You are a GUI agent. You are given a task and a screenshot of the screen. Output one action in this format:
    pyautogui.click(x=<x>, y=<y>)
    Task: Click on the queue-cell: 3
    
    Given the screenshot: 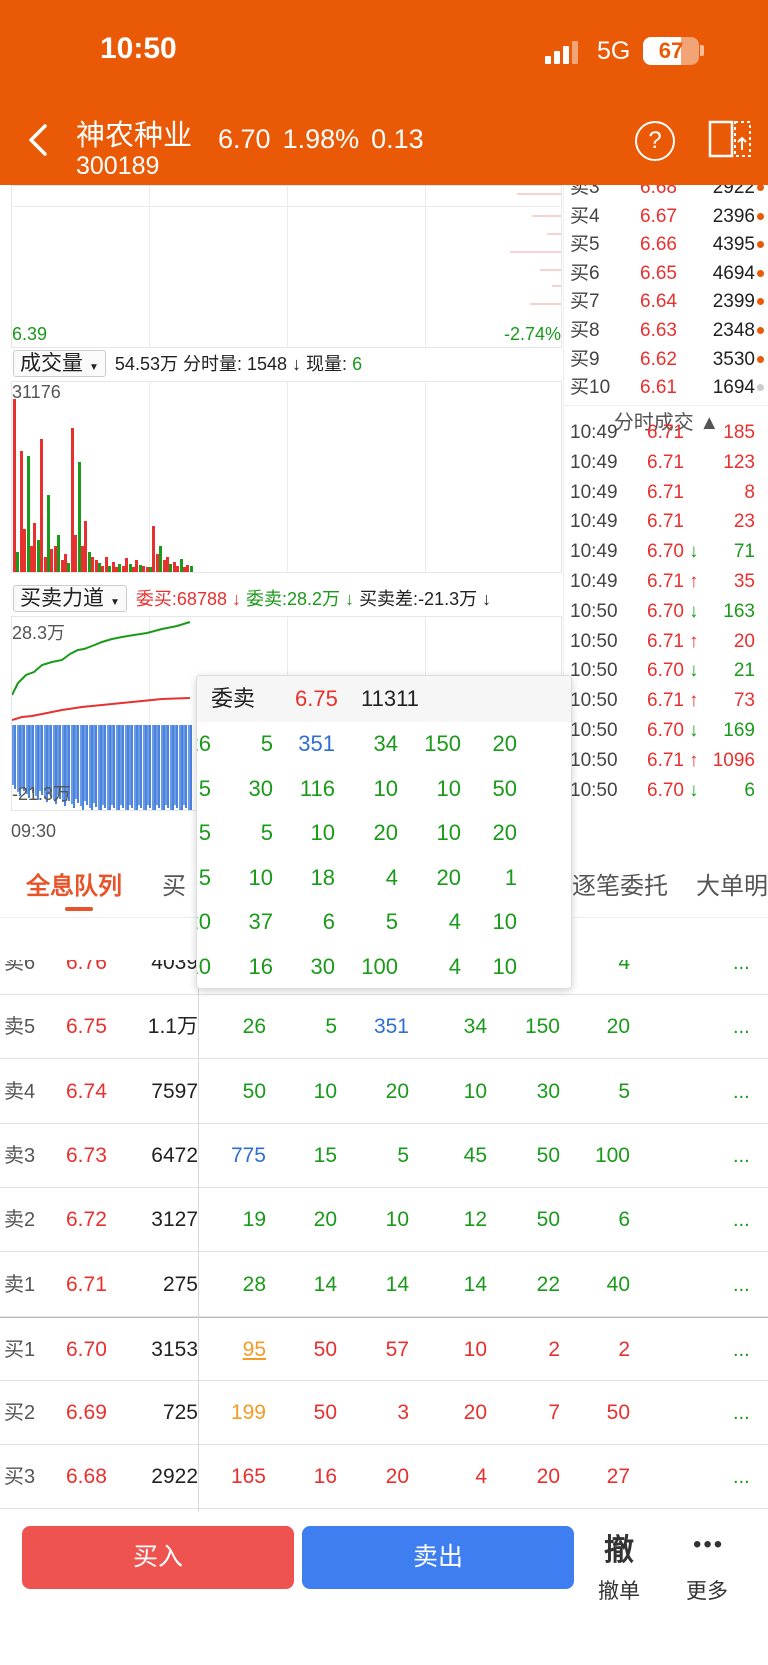 What is the action you would take?
    pyautogui.click(x=379, y=1413)
    